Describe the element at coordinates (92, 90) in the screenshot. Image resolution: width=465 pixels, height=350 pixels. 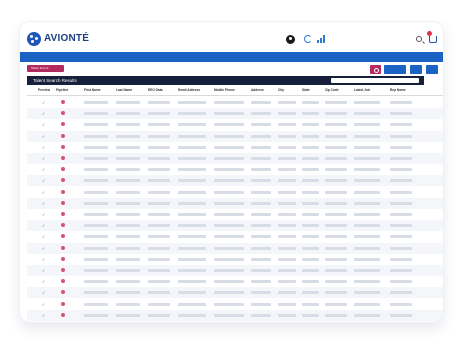
I see `column-header: First Name` at that location.